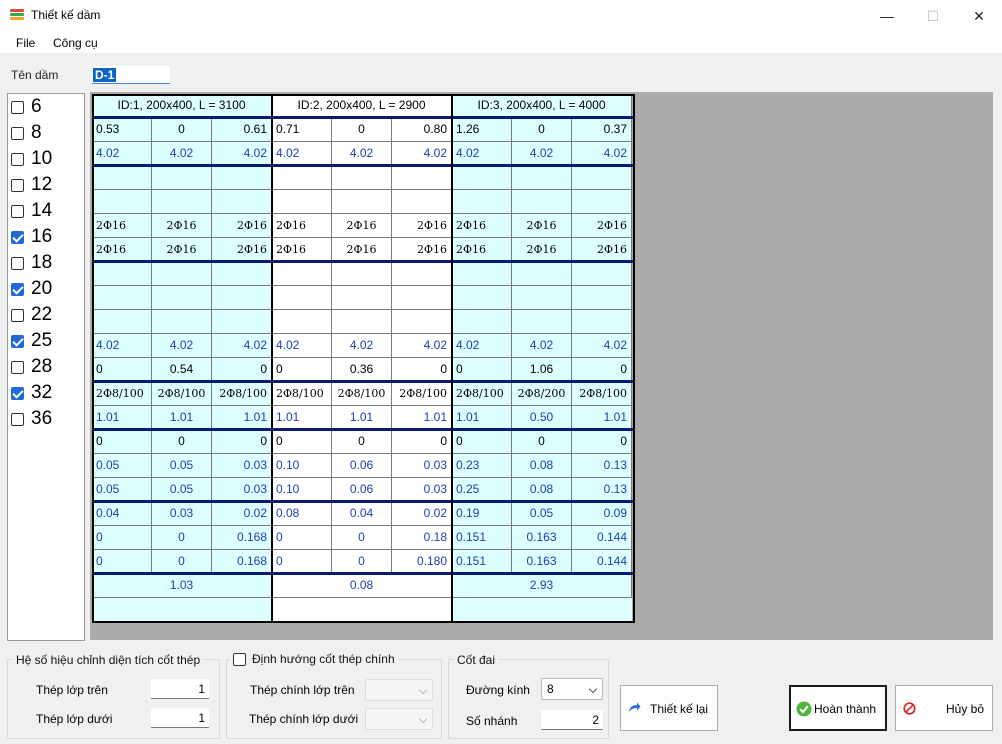 The width and height of the screenshot is (1002, 744). I want to click on diameter-item-25: 25, so click(31, 341).